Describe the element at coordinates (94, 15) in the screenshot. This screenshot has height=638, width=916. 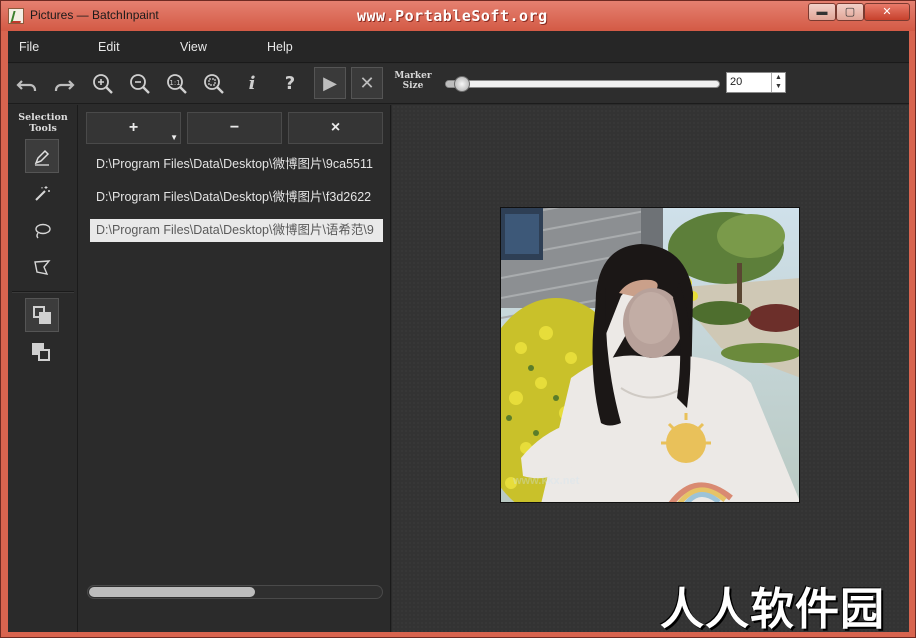
I see `window-title: Pictures — BatchInpaint` at that location.